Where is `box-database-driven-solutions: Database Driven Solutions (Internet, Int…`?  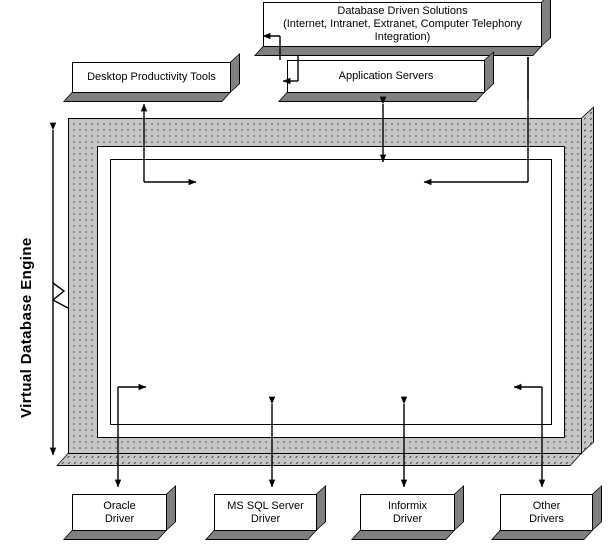
box-database-driven-solutions: Database Driven Solutions (Internet, Int… is located at coordinates (402, 28).